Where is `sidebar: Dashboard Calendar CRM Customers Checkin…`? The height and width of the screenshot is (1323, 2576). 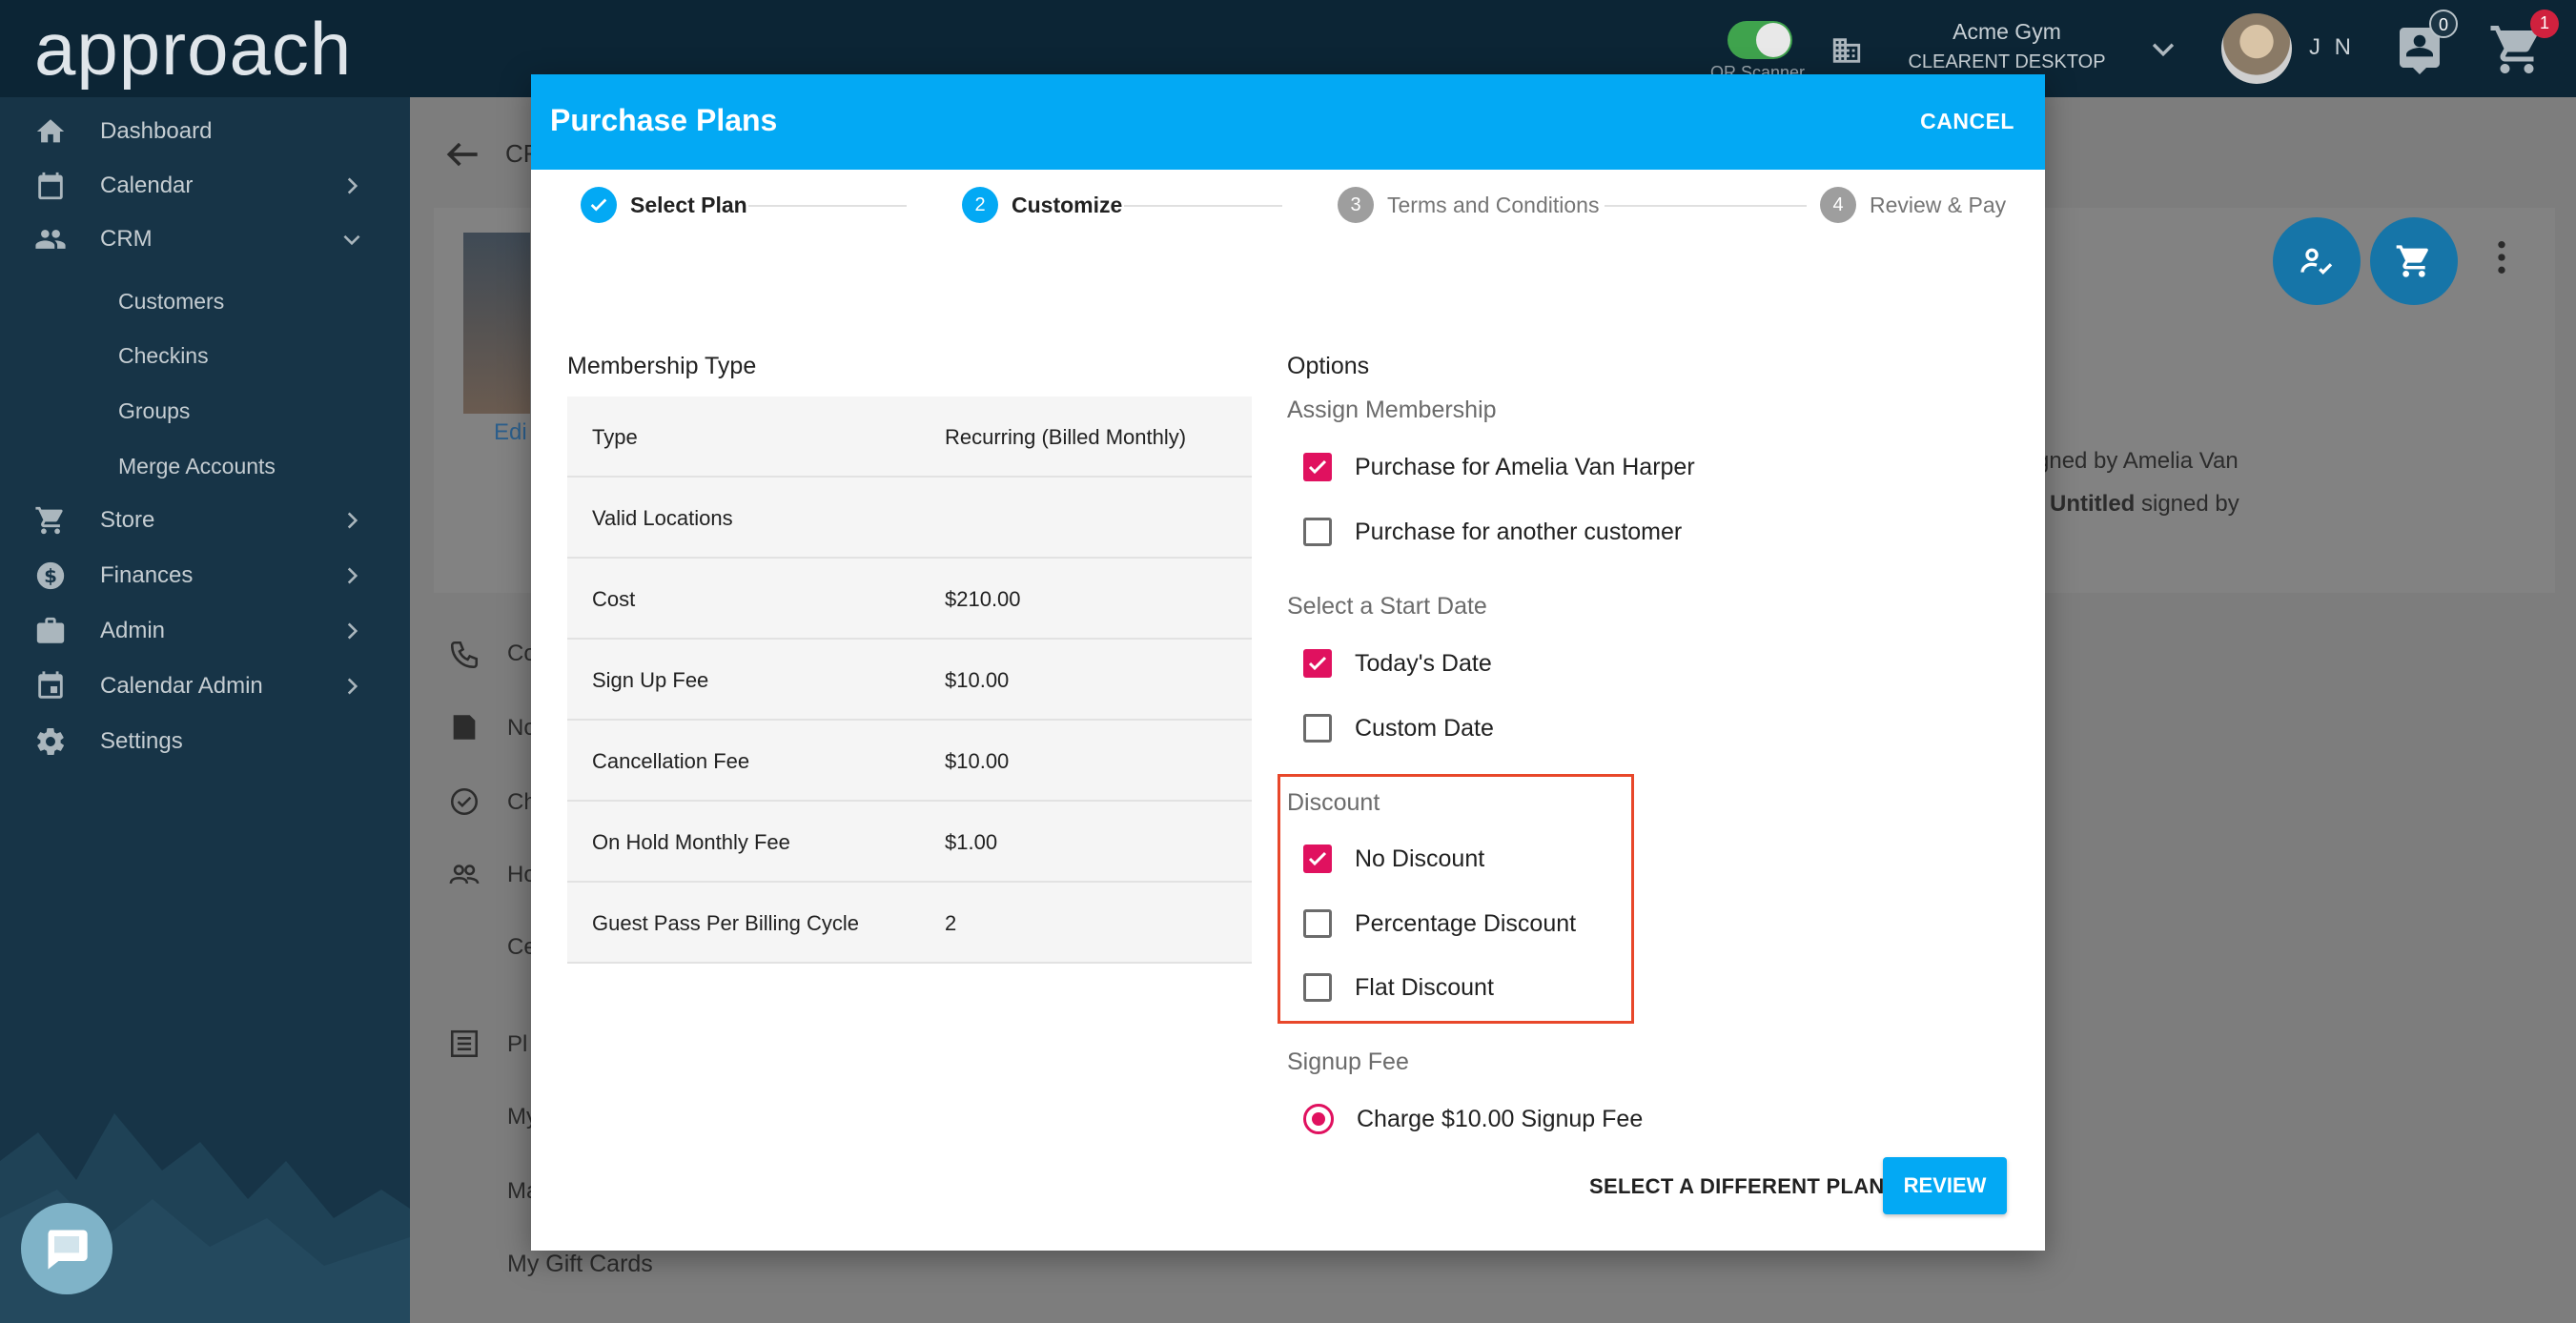
sidebar: Dashboard Calendar CRM Customers Checkin… is located at coordinates (205, 710).